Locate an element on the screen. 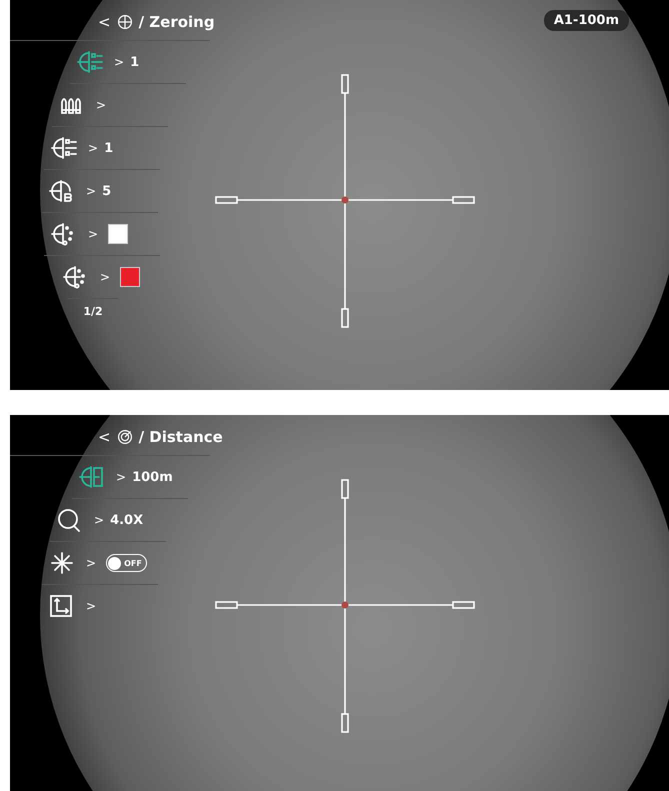 This screenshot has width=669, height=791. crosshair-icon is located at coordinates (124, 22).